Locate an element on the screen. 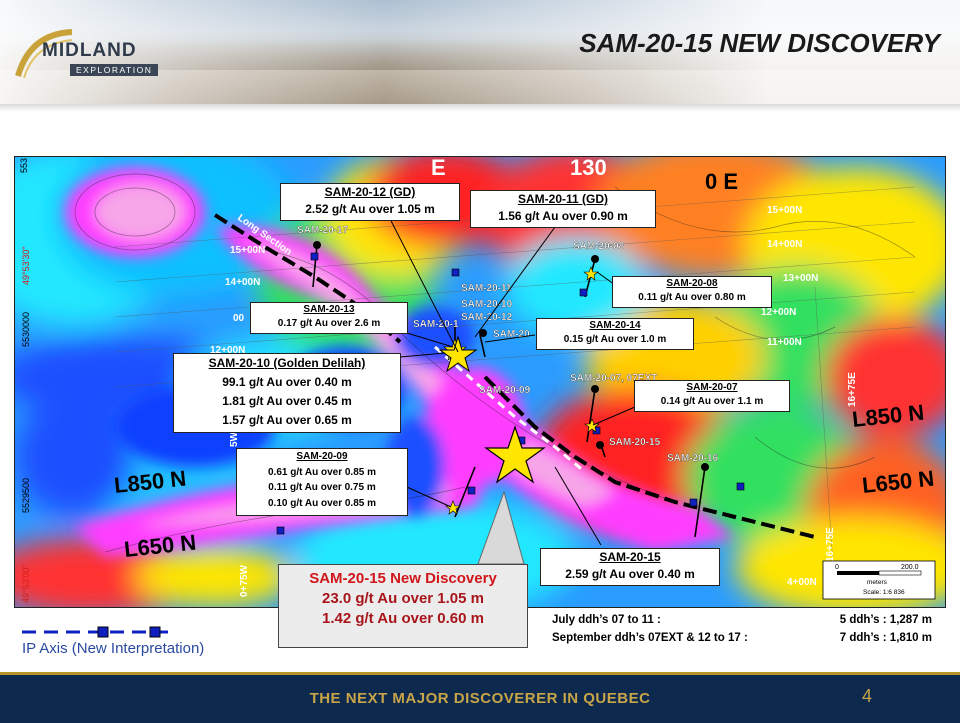 The height and width of the screenshot is (723, 960). discovery-title: SAM-20-15 New Discovery is located at coordinates (403, 578).